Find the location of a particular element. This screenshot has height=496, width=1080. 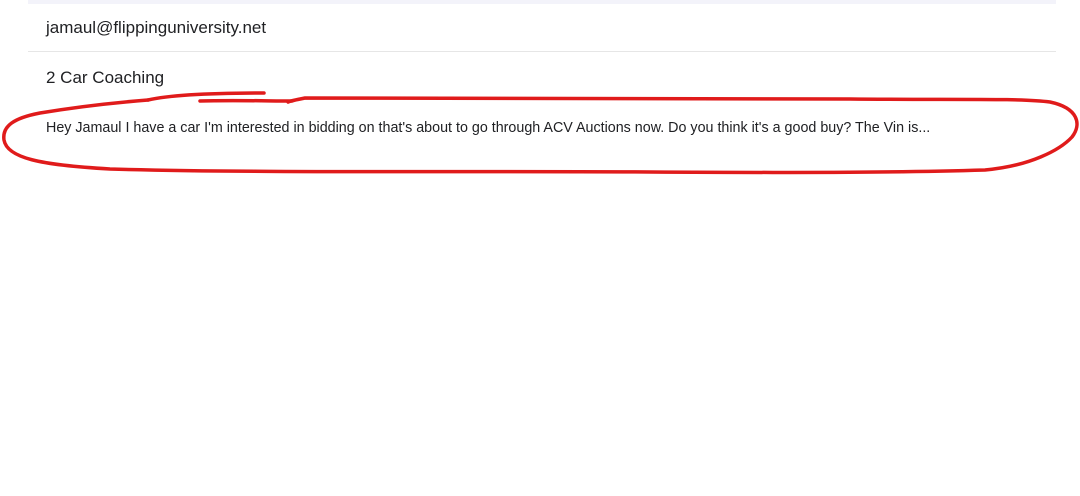

email-address: jamaul@flippinguniversity.net is located at coordinates (156, 28).